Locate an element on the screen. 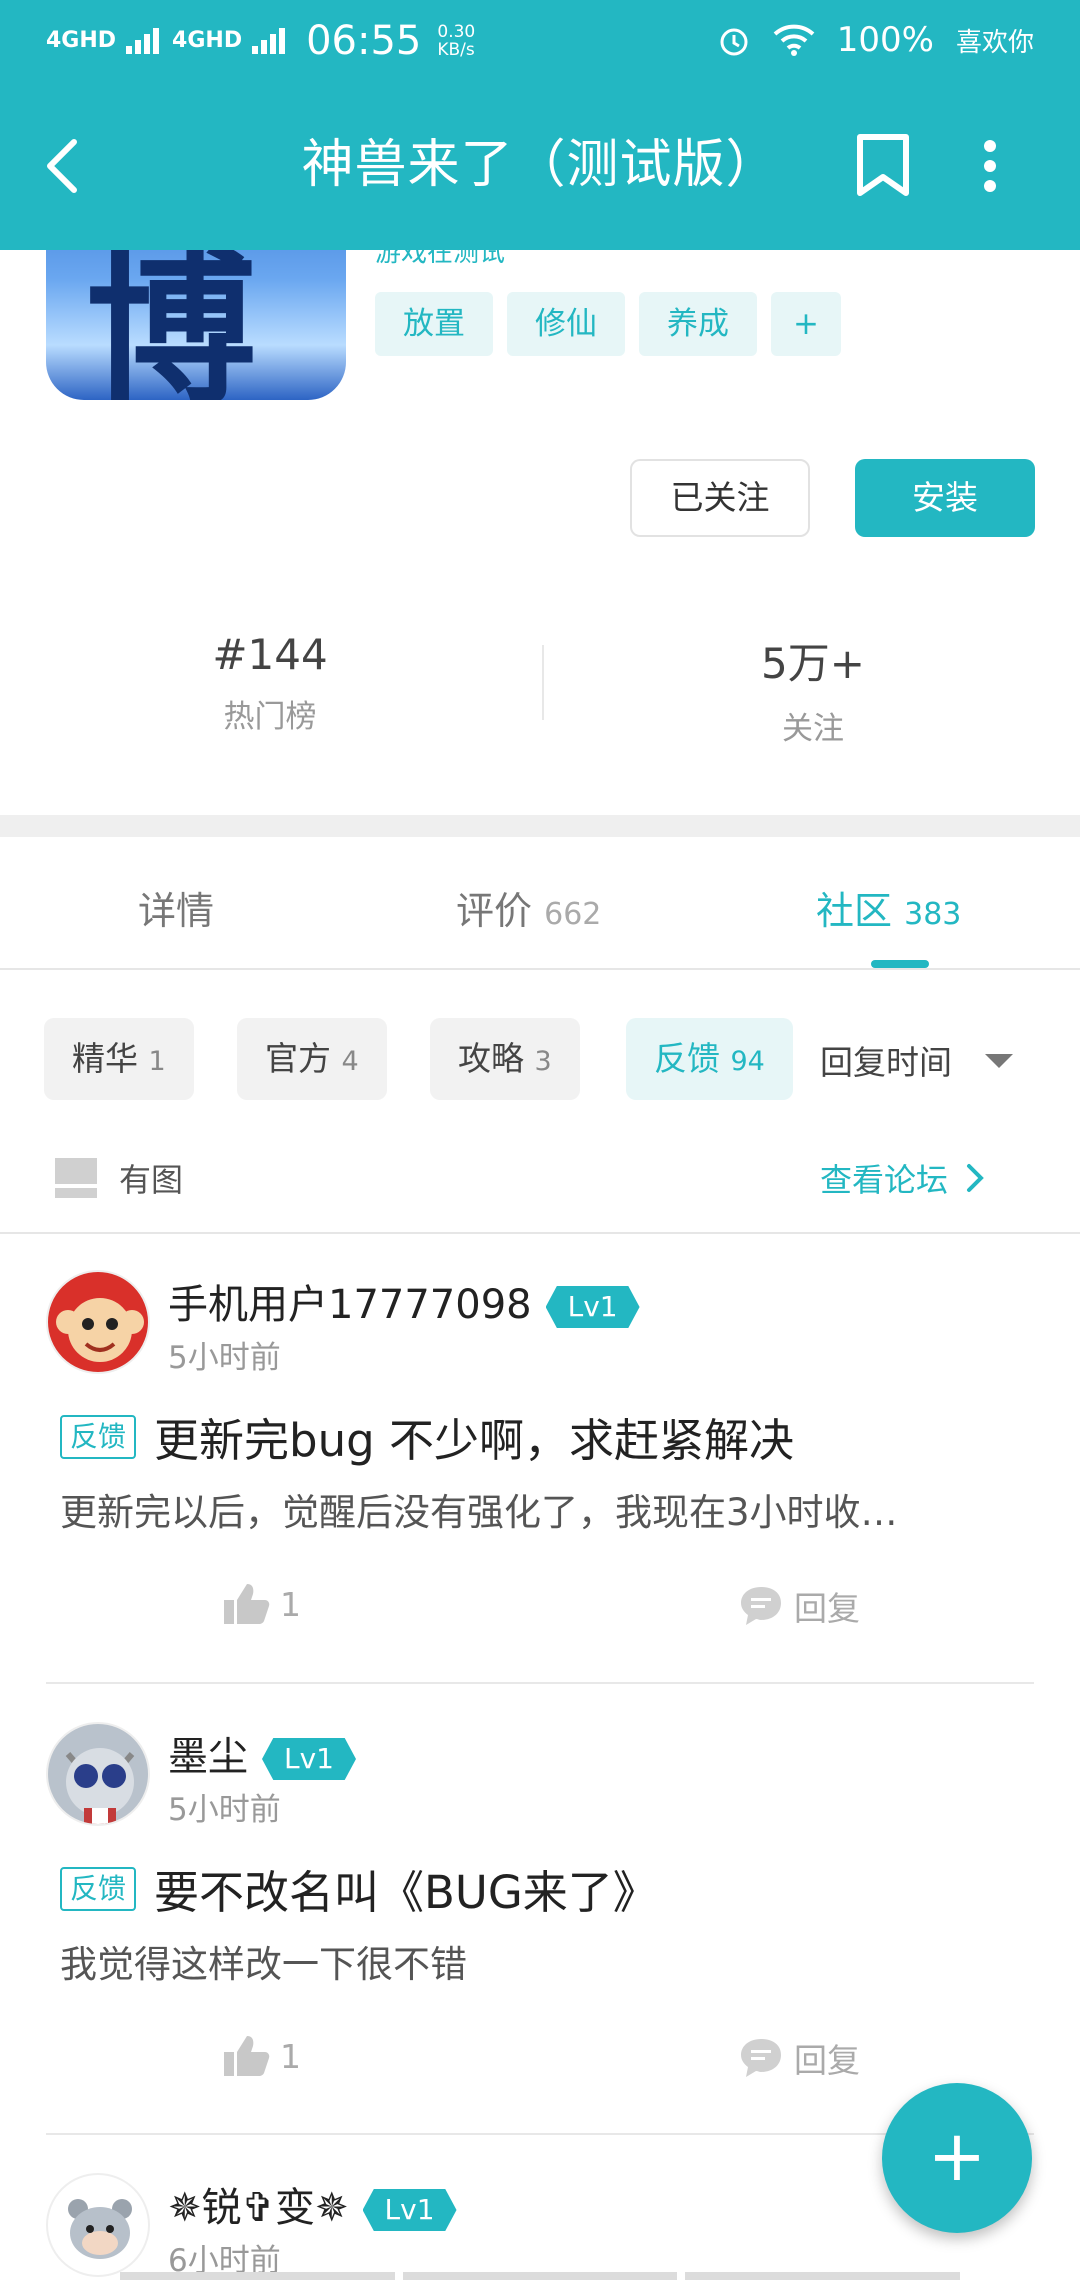 This screenshot has width=1080, height=2280. view-forum-link: 查看论坛 is located at coordinates (902, 1178).